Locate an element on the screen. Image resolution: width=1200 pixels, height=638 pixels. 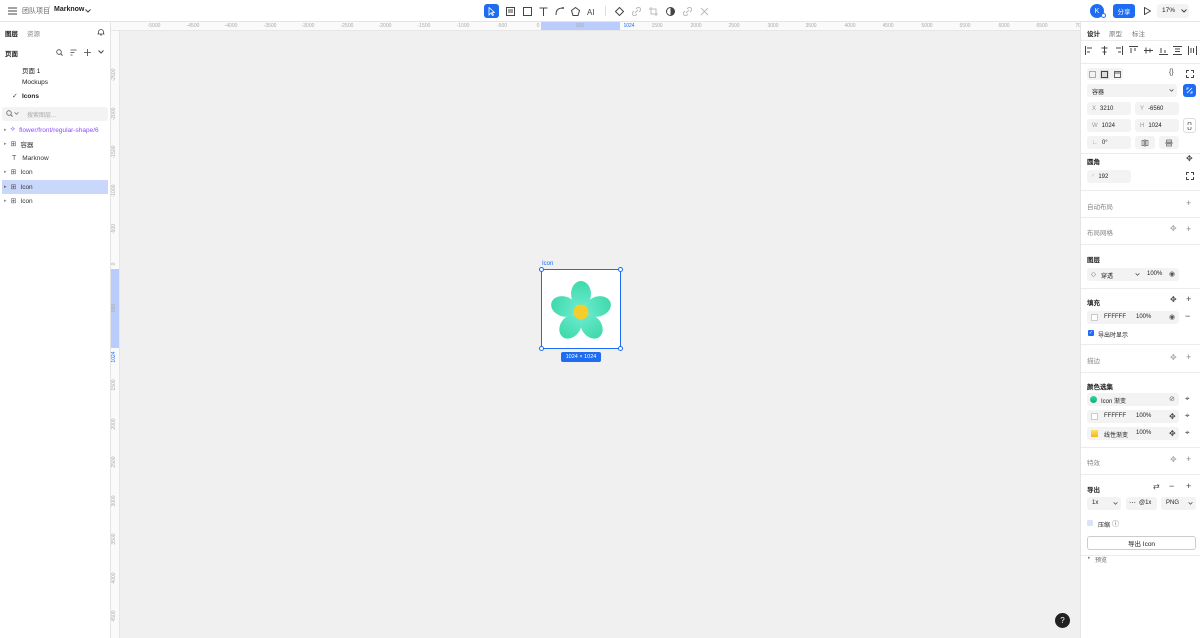
text-tool-icon is located at coordinates (543, 11).